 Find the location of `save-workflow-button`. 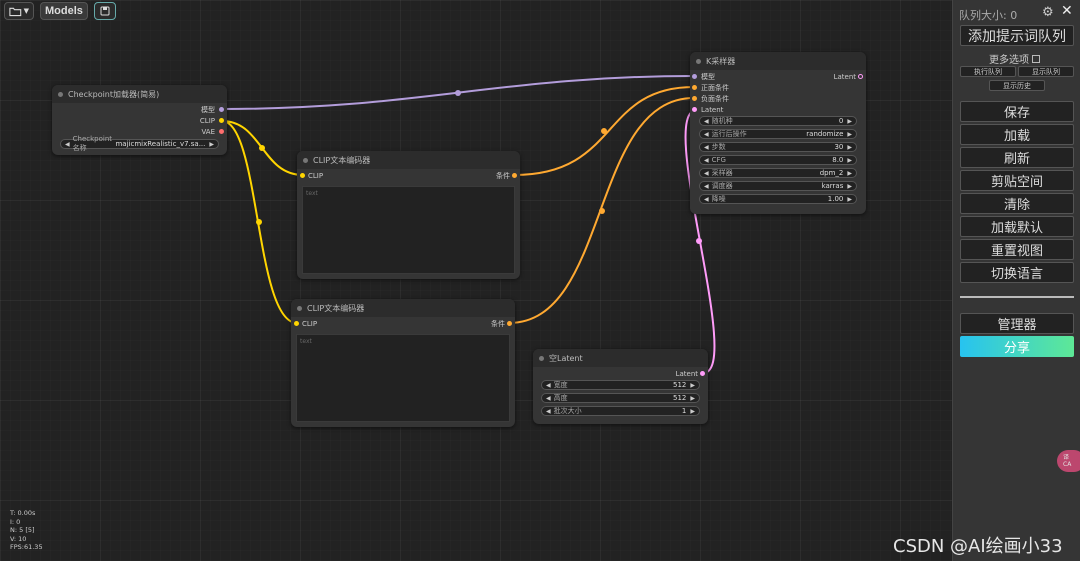

save-workflow-button is located at coordinates (104, 11).